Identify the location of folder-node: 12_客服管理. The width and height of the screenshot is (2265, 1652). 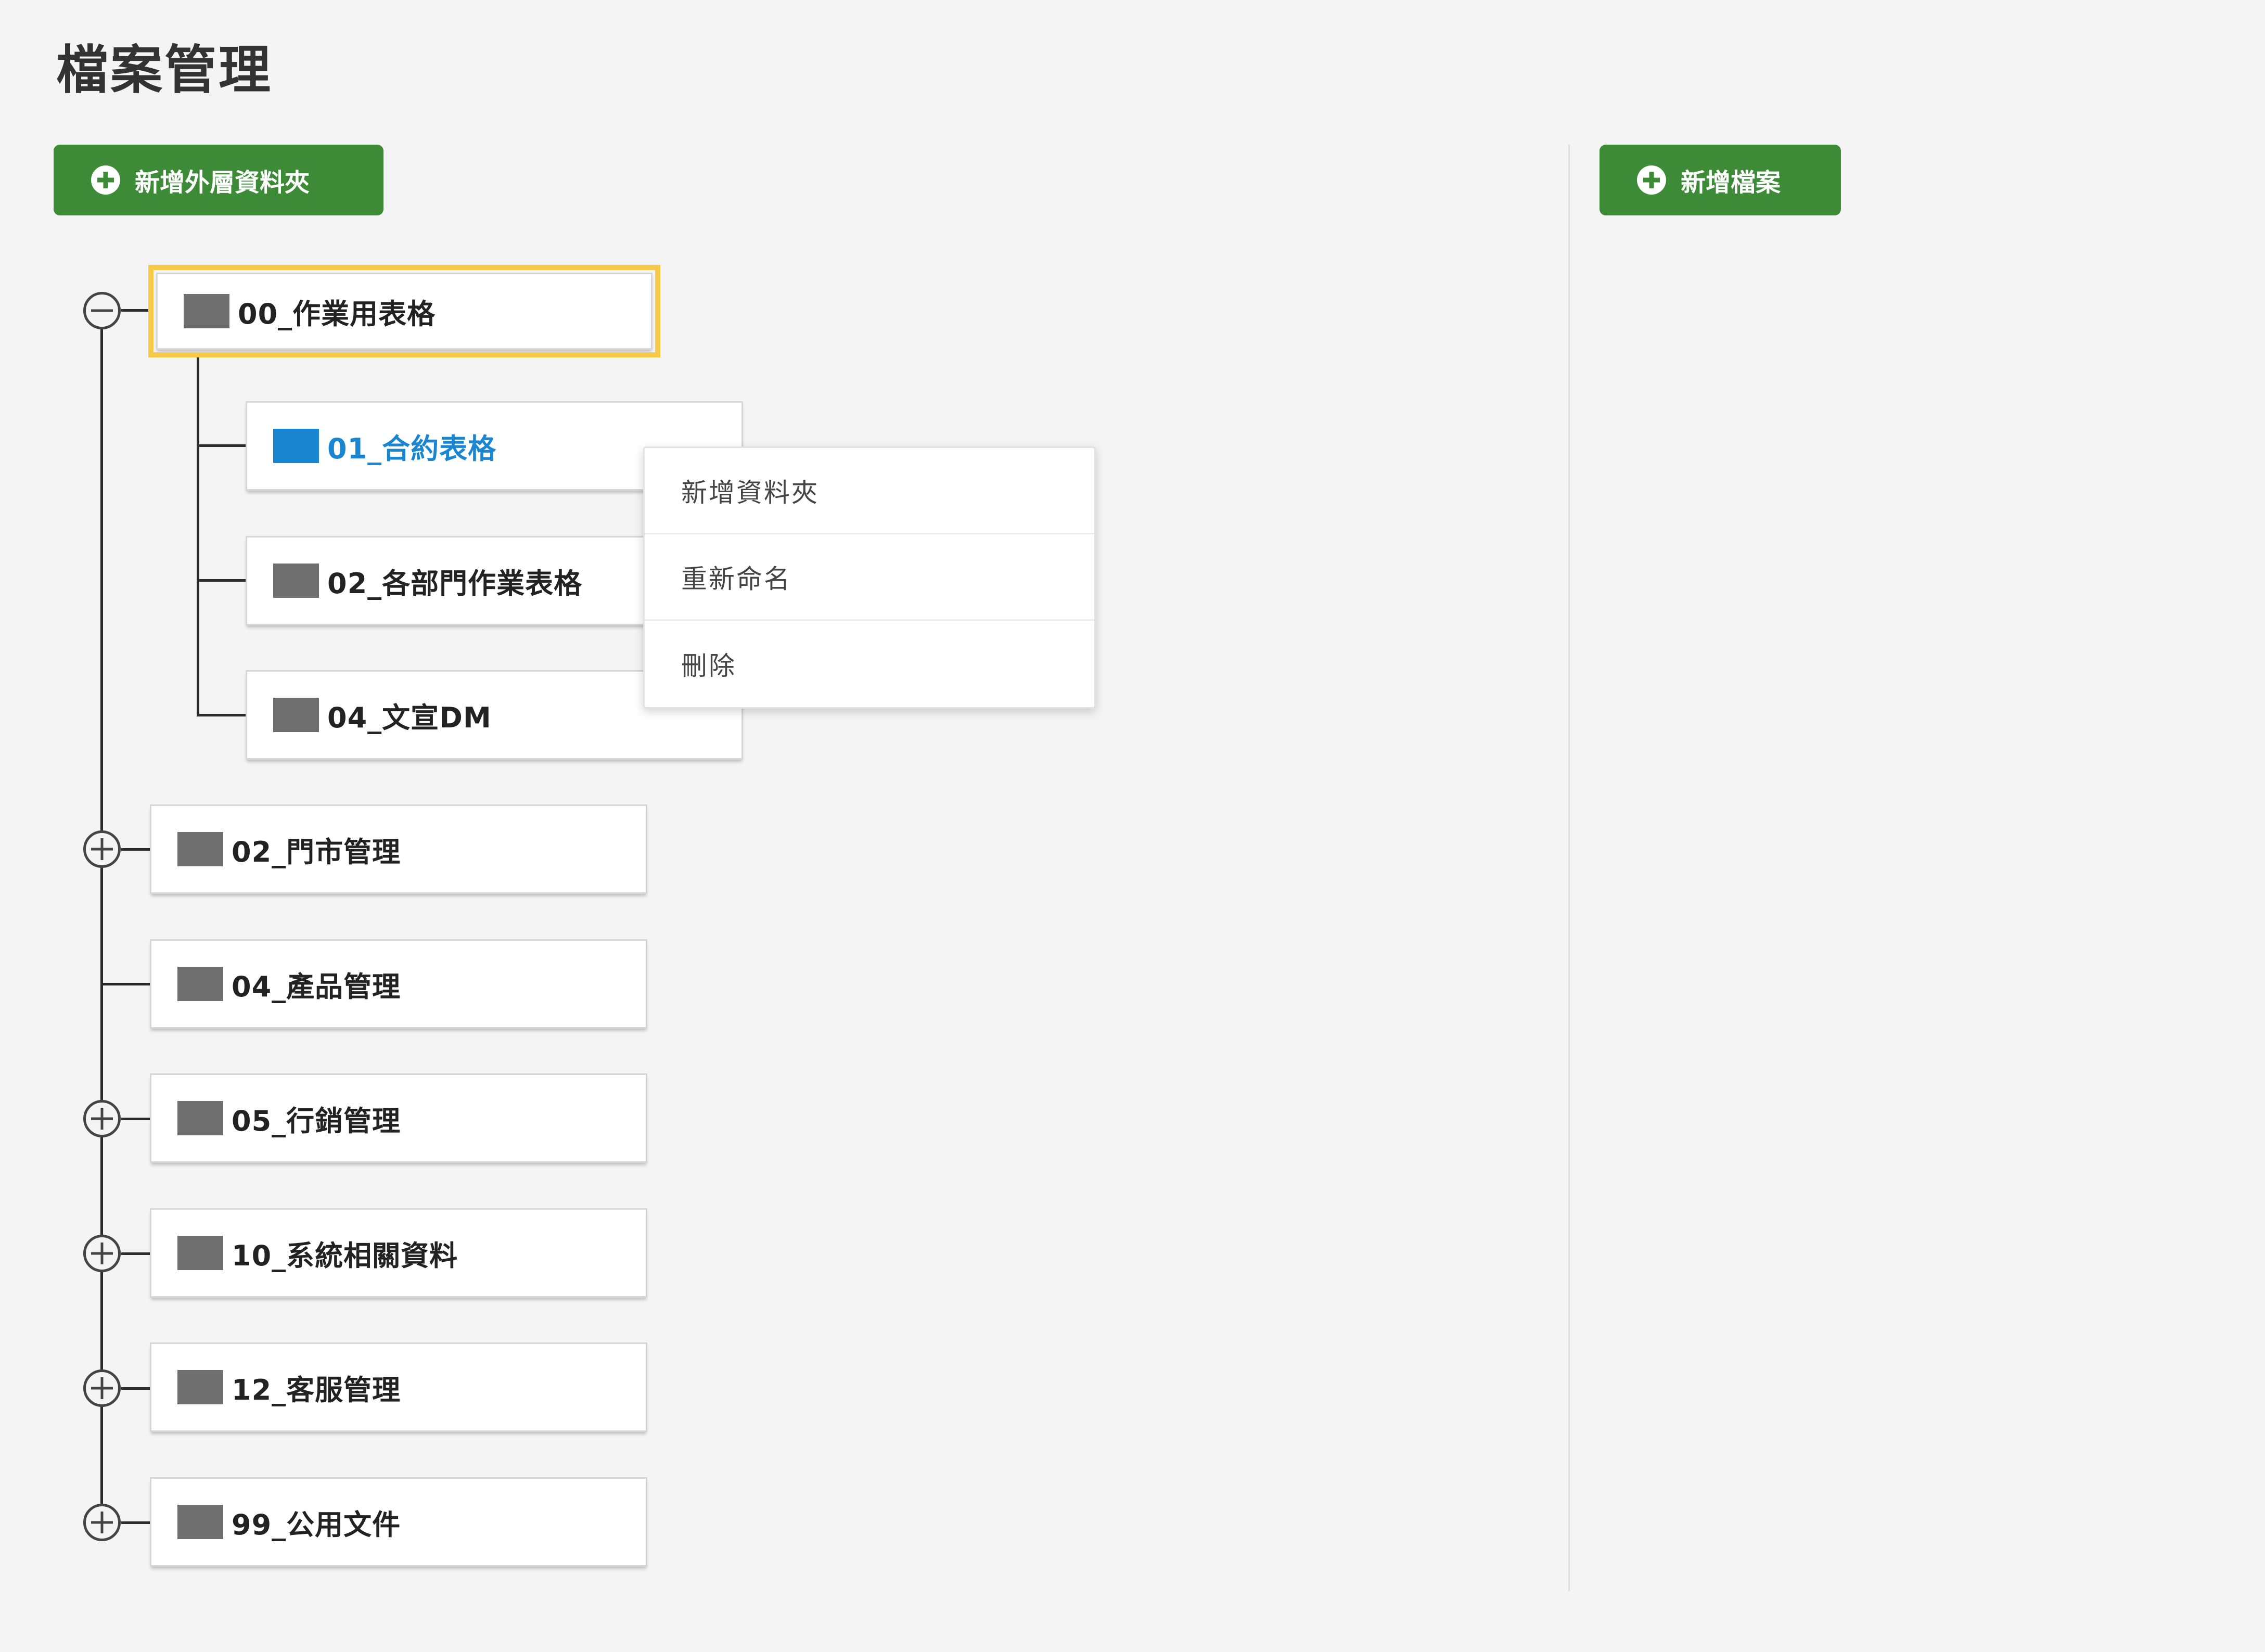
(398, 1387).